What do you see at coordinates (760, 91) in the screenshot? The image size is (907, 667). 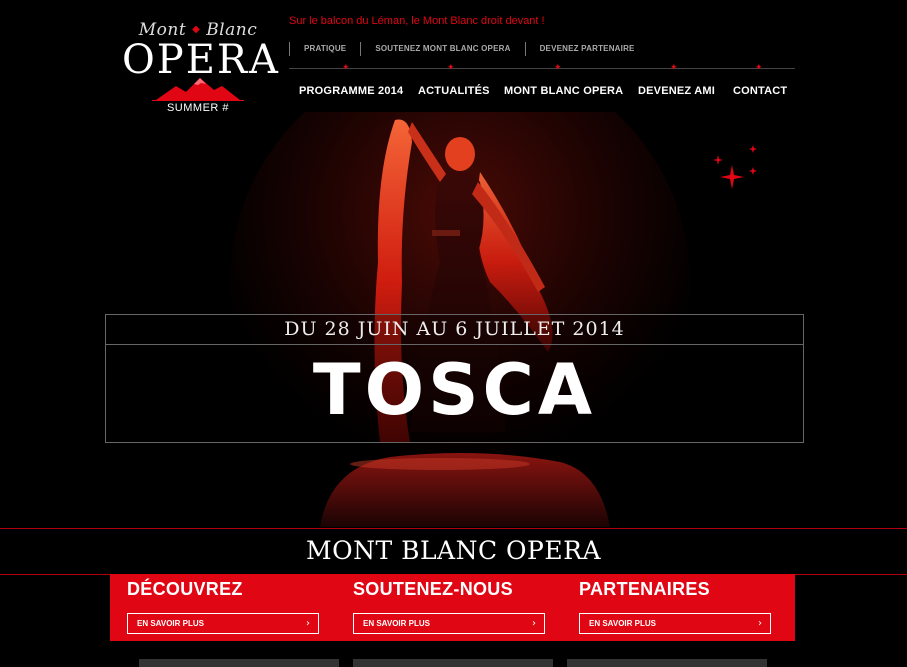 I see `nav-contact: CONTACT` at bounding box center [760, 91].